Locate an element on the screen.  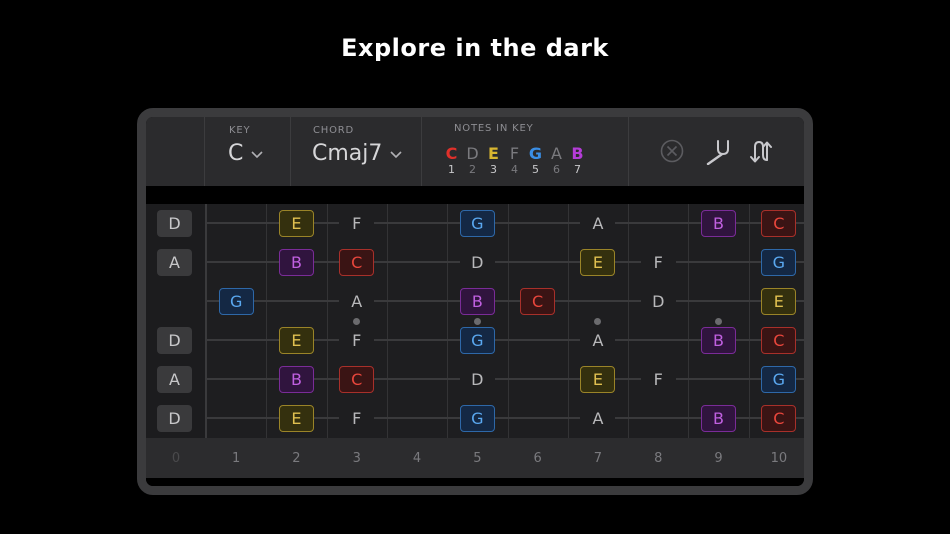
key-note-name: C is located at coordinates (451, 153).